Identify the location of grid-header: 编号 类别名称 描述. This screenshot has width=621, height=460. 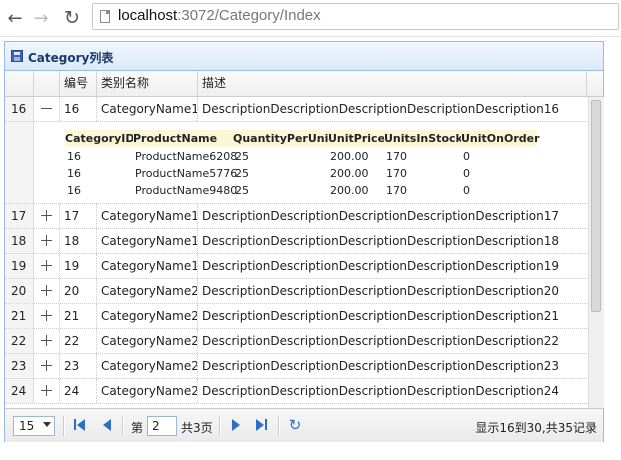
(304, 84).